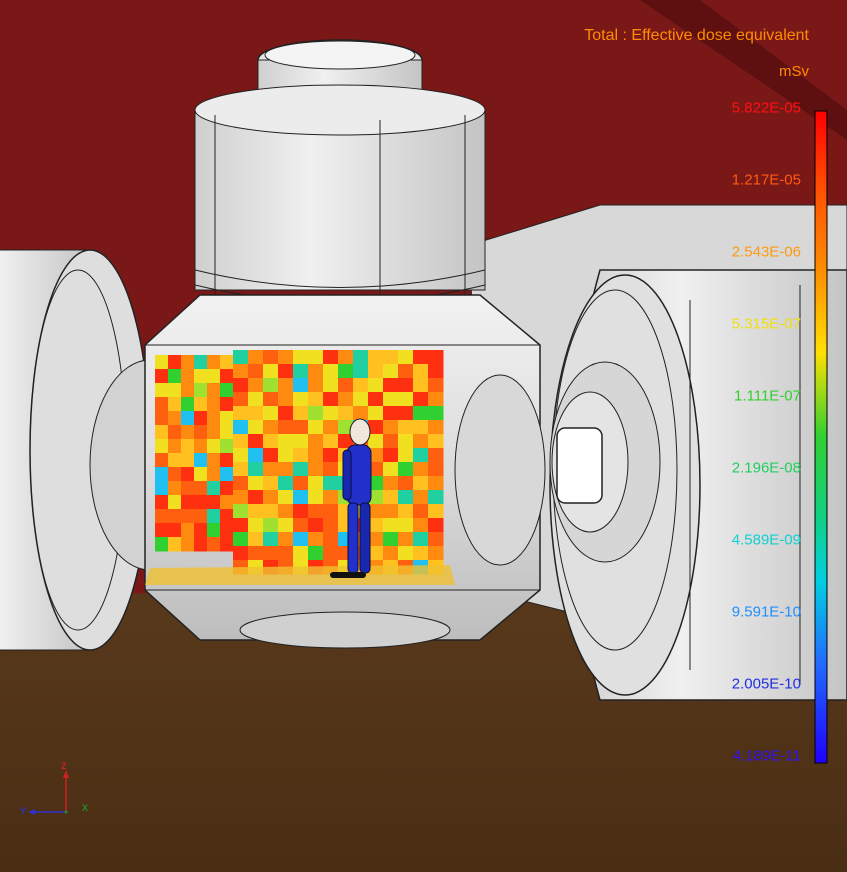 The height and width of the screenshot is (872, 847). What do you see at coordinates (766, 252) in the screenshot?
I see `legend-label: 2.543E-06` at bounding box center [766, 252].